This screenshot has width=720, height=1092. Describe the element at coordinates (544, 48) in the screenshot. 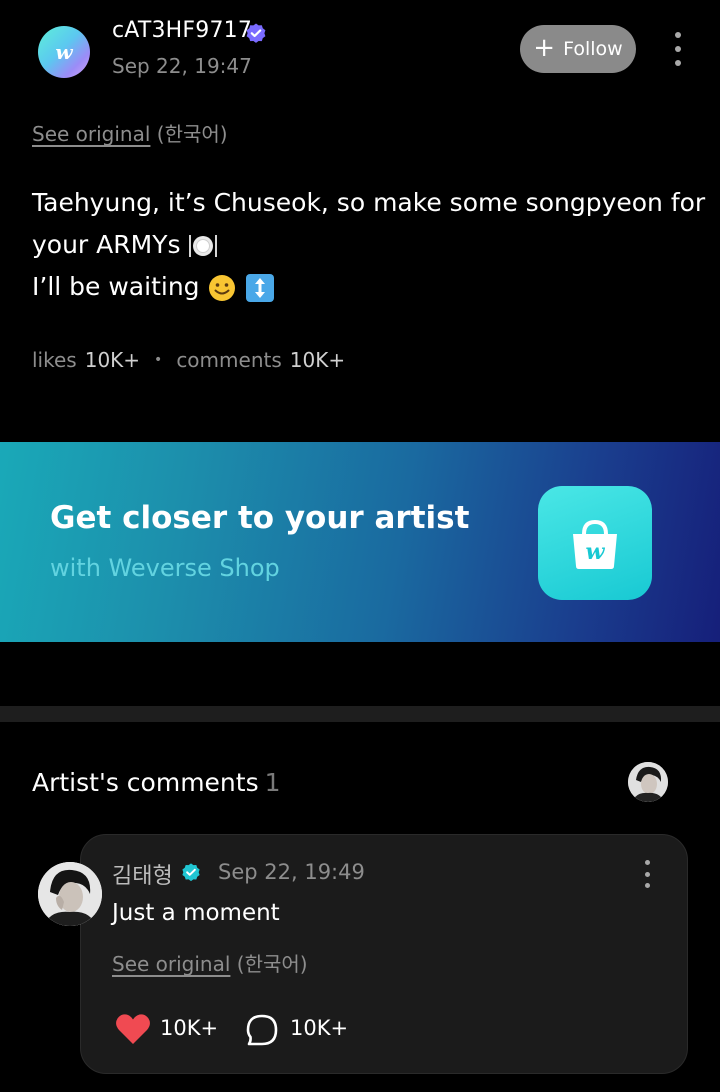

I see `plus-icon: +` at that location.